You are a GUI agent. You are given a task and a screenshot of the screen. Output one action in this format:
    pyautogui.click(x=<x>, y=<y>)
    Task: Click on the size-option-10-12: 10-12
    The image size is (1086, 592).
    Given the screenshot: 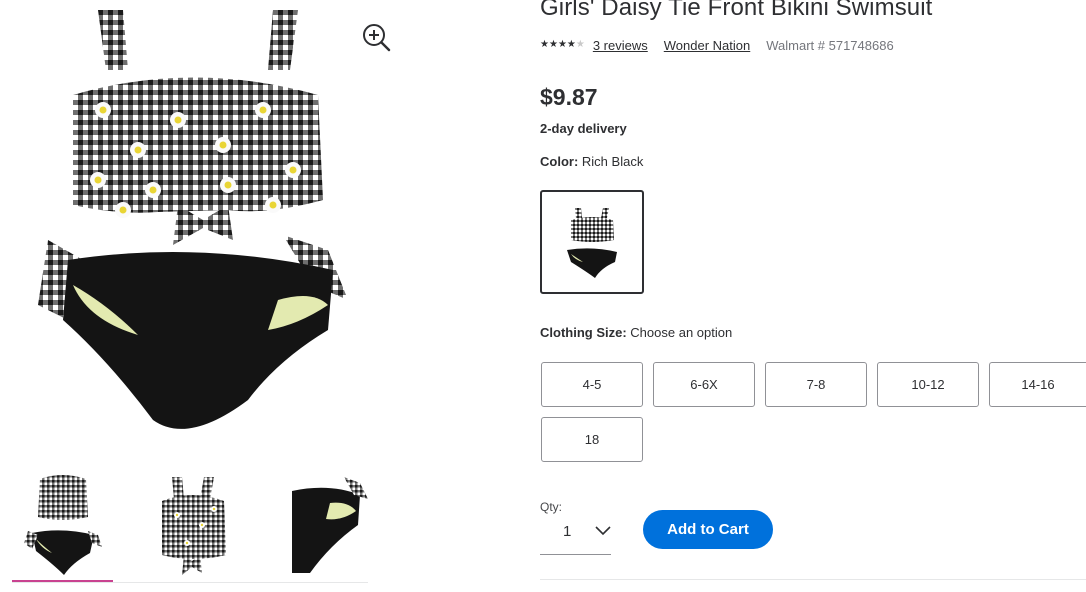 What is the action you would take?
    pyautogui.click(x=928, y=384)
    